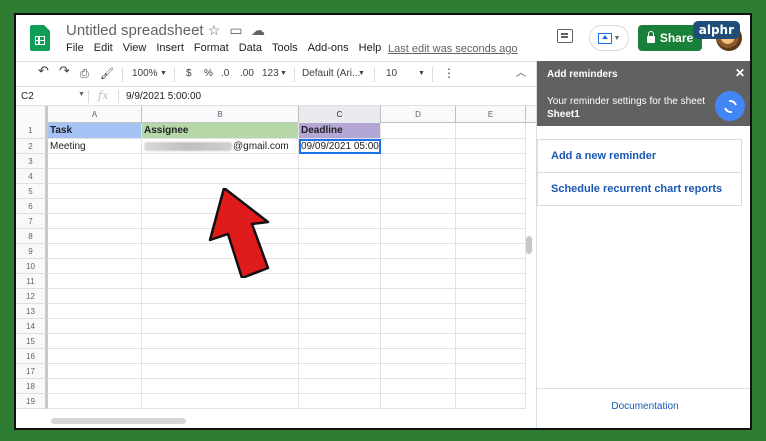 This screenshot has width=766, height=441. I want to click on row-header: 8, so click(32, 236).